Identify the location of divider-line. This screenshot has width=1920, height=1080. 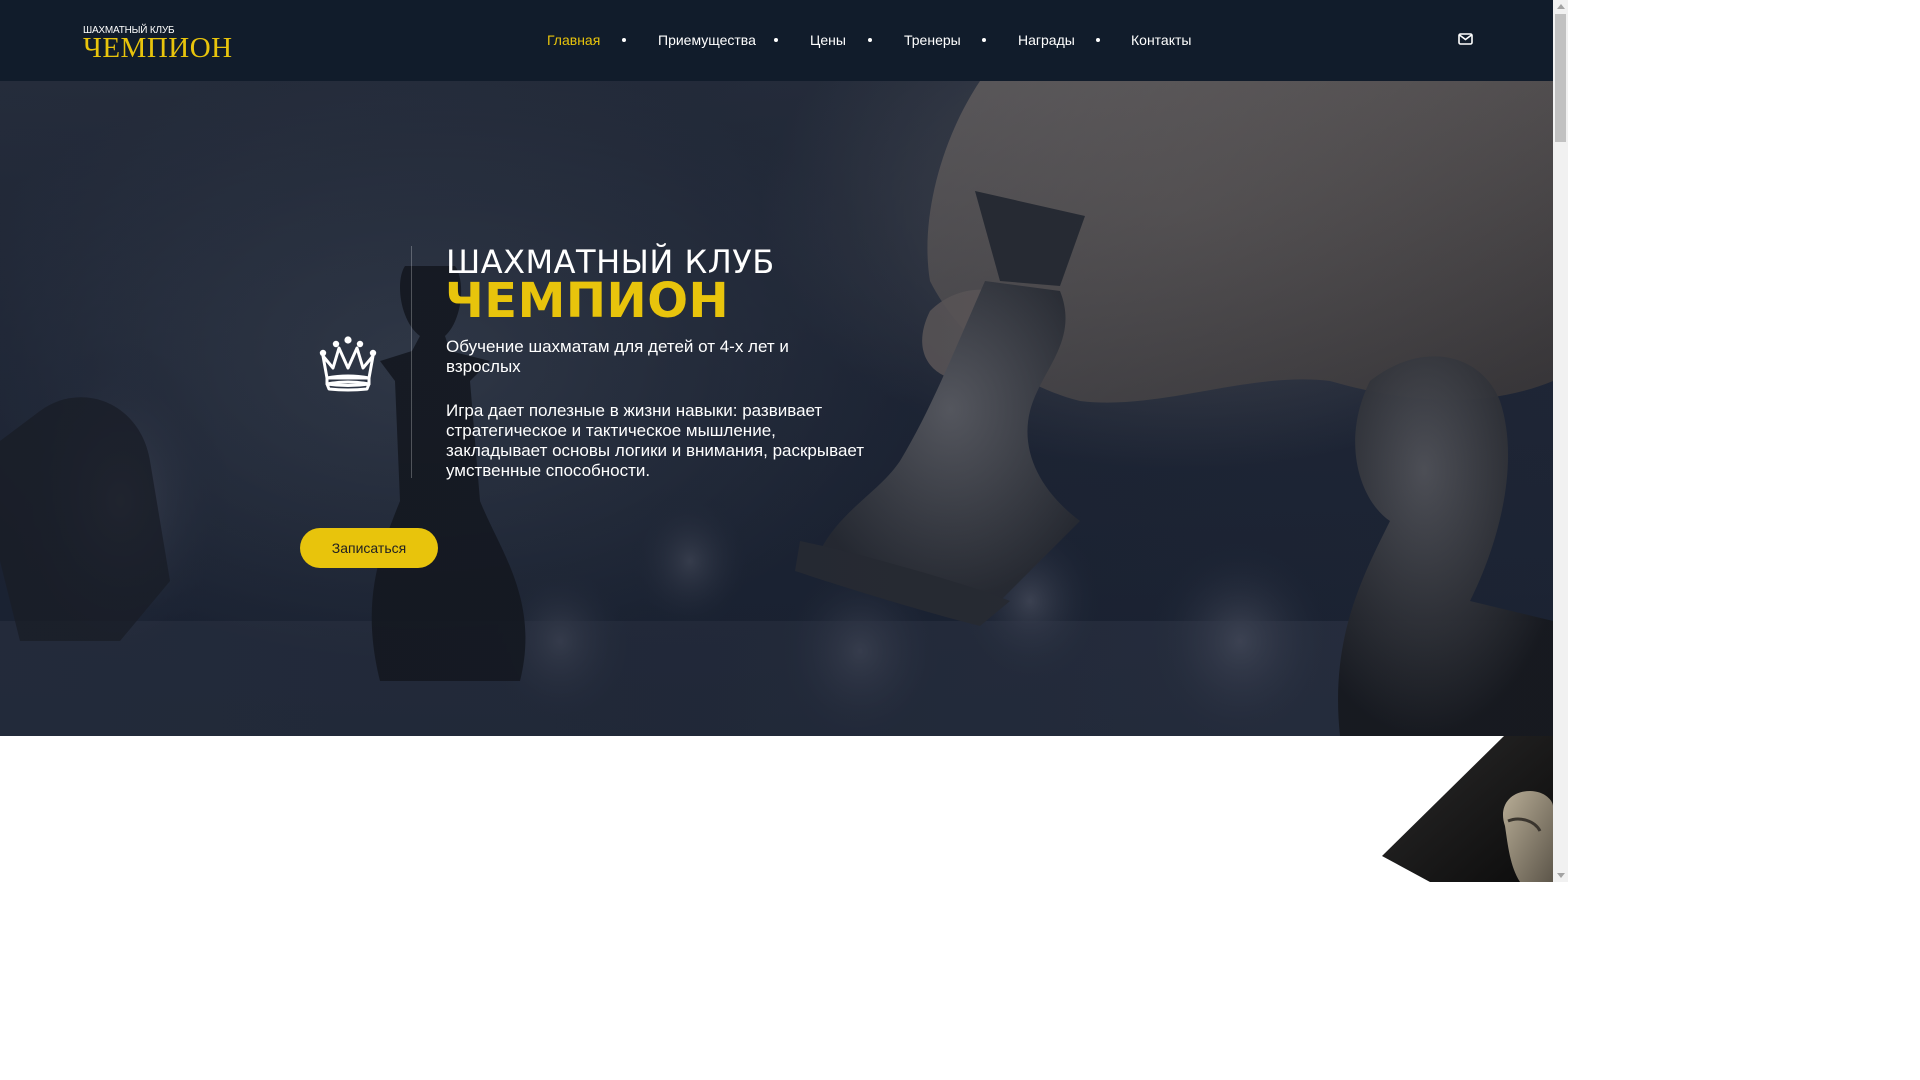
(411, 362).